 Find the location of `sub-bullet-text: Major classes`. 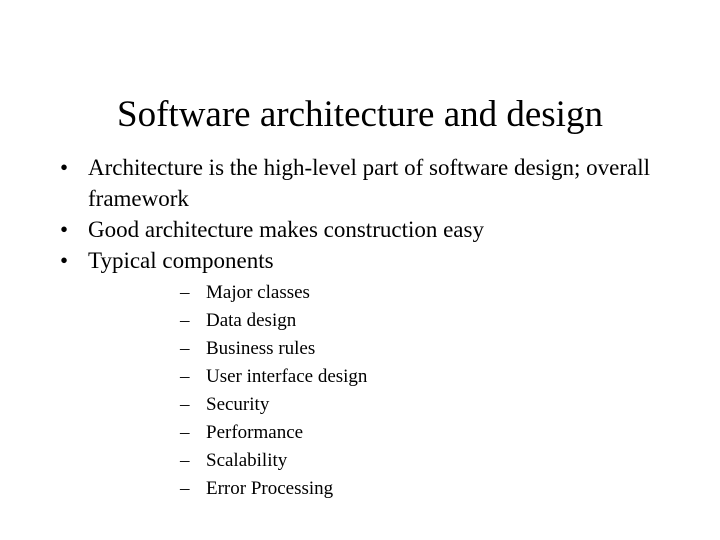

sub-bullet-text: Major classes is located at coordinates (258, 292).